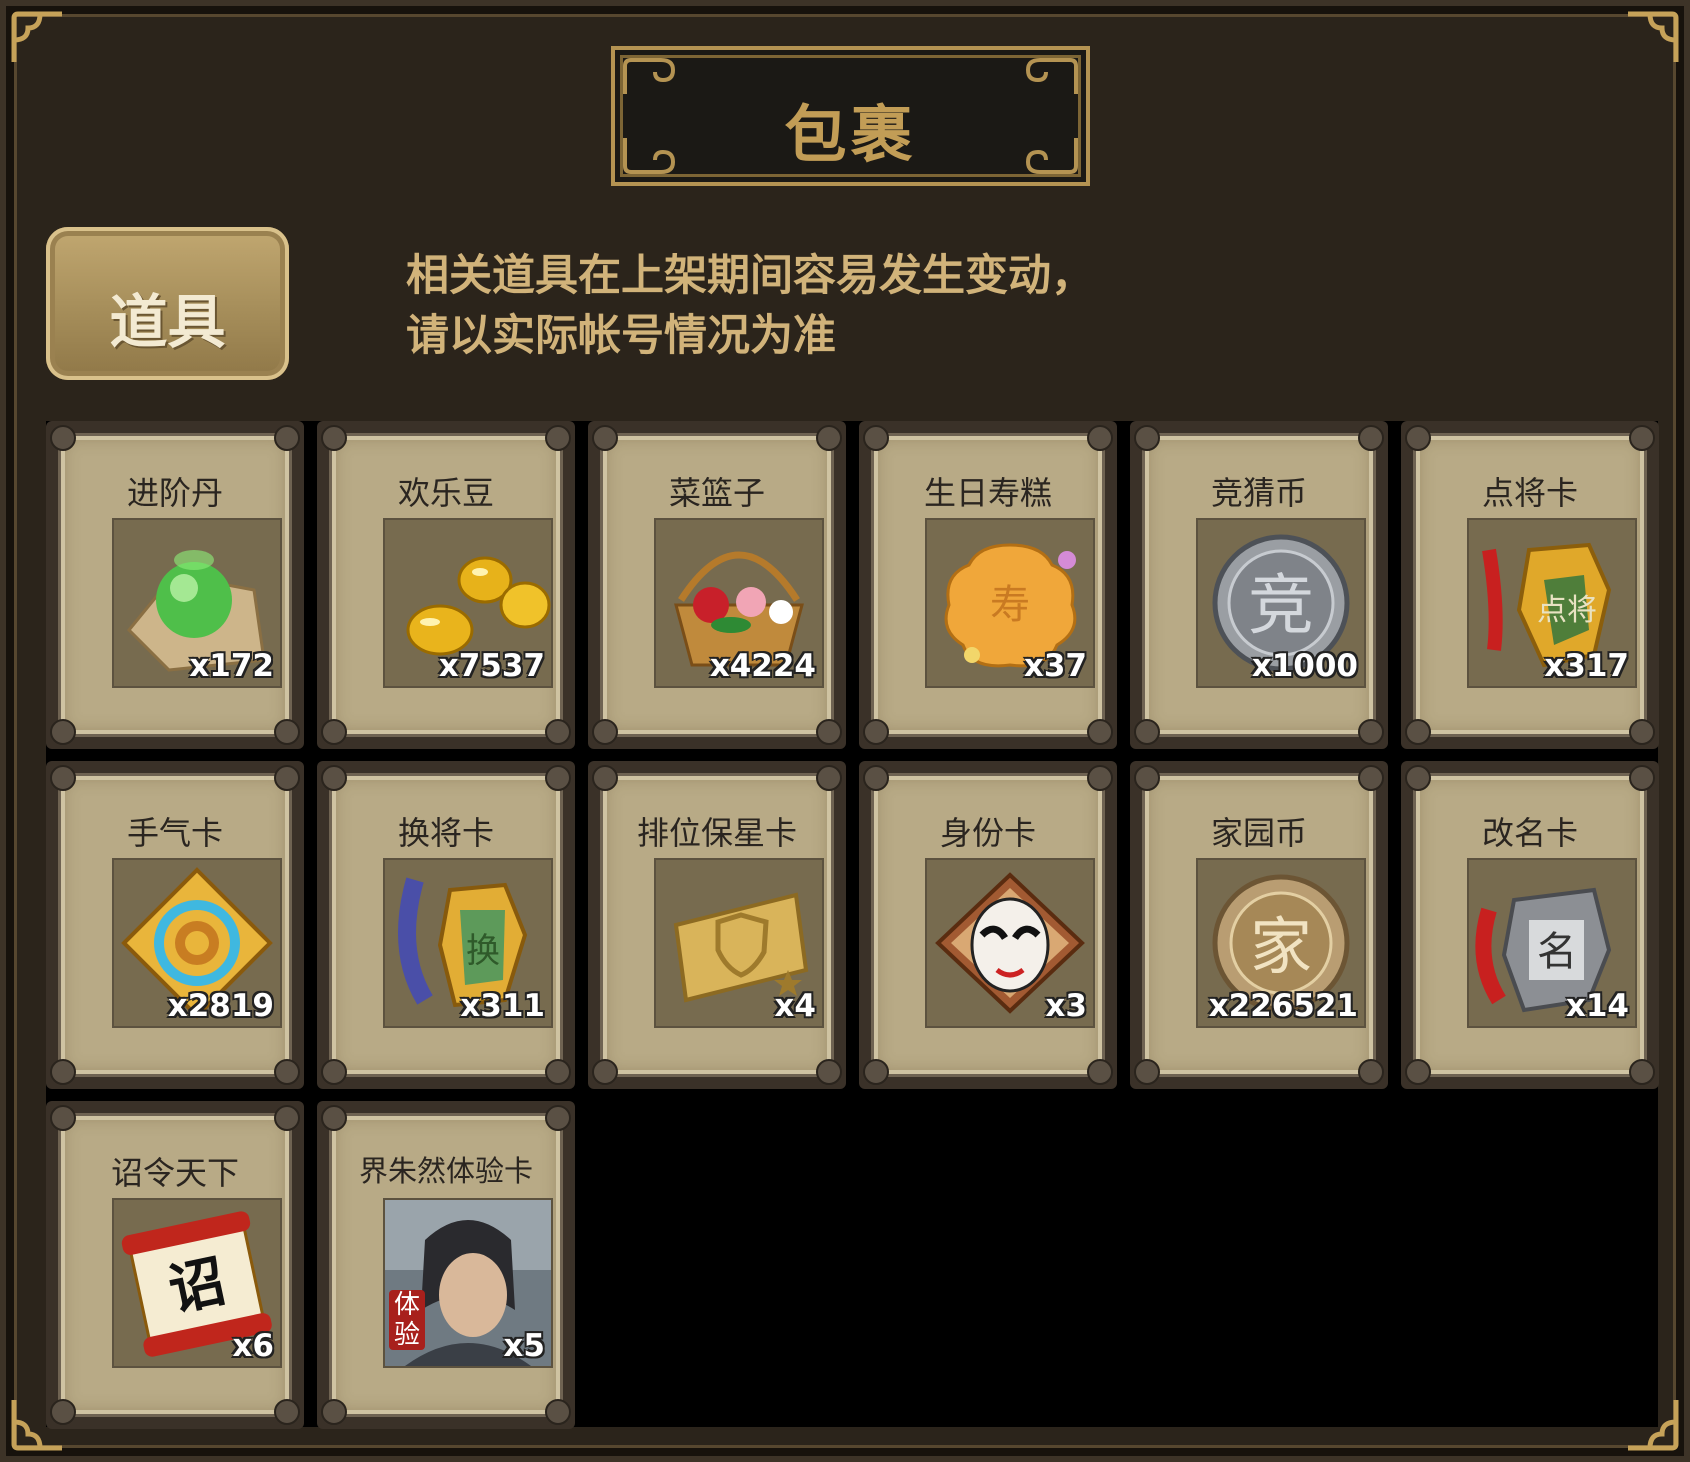  I want to click on item-card: 身份卡 x3, so click(988, 925).